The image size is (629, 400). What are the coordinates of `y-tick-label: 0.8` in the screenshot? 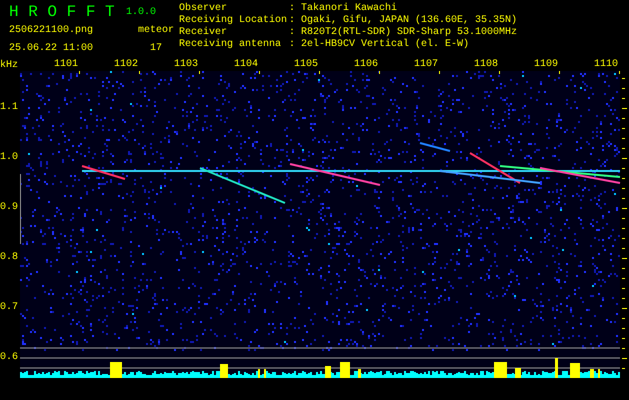 It's located at (10, 258).